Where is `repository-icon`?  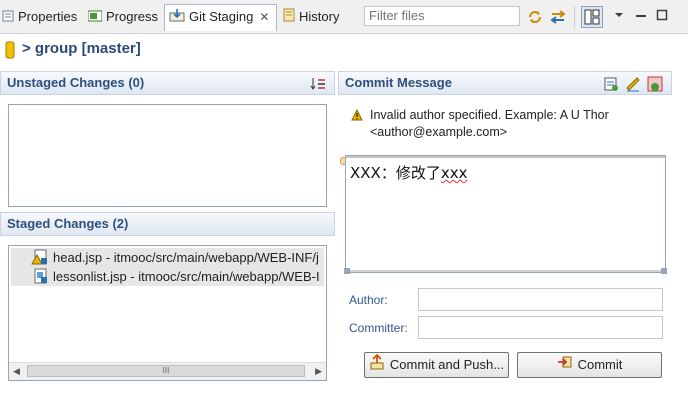
repository-icon is located at coordinates (10, 51).